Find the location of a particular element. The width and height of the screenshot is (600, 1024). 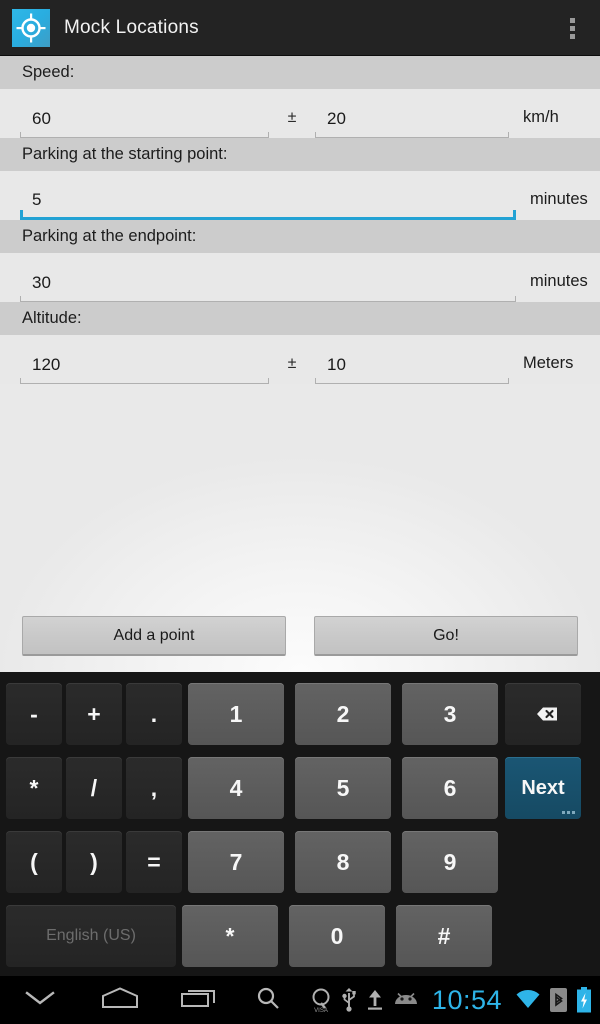

key-slash: / is located at coordinates (94, 788).